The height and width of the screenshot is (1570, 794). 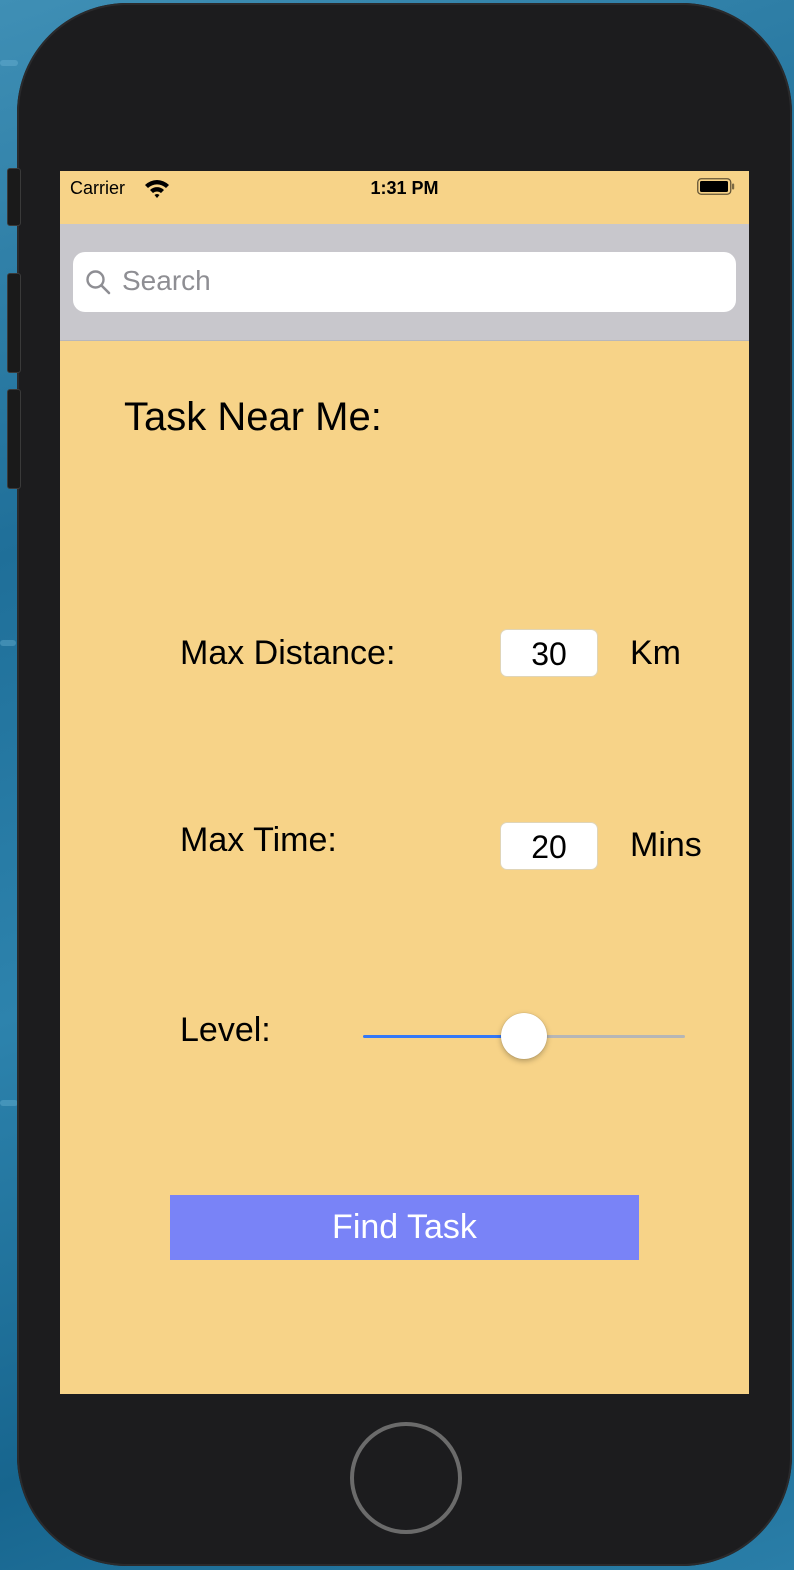 I want to click on side-button-mute, so click(x=14, y=197).